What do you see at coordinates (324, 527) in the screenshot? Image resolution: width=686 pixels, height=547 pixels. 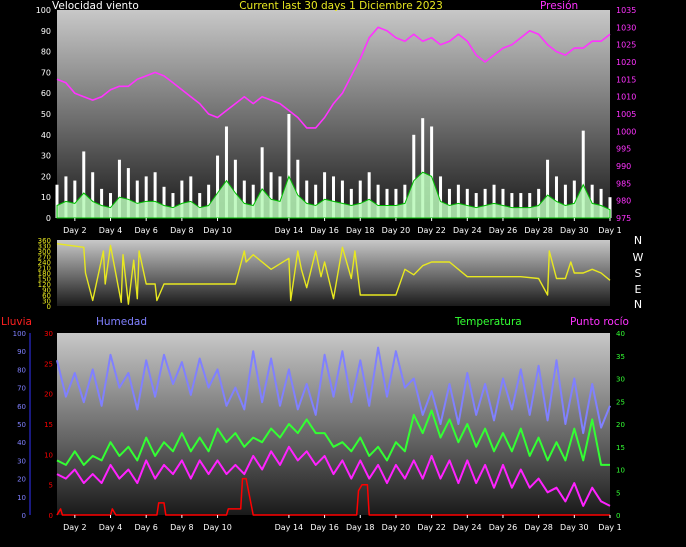 I see `x-axis-day-bottom-label: Day 16` at bounding box center [324, 527].